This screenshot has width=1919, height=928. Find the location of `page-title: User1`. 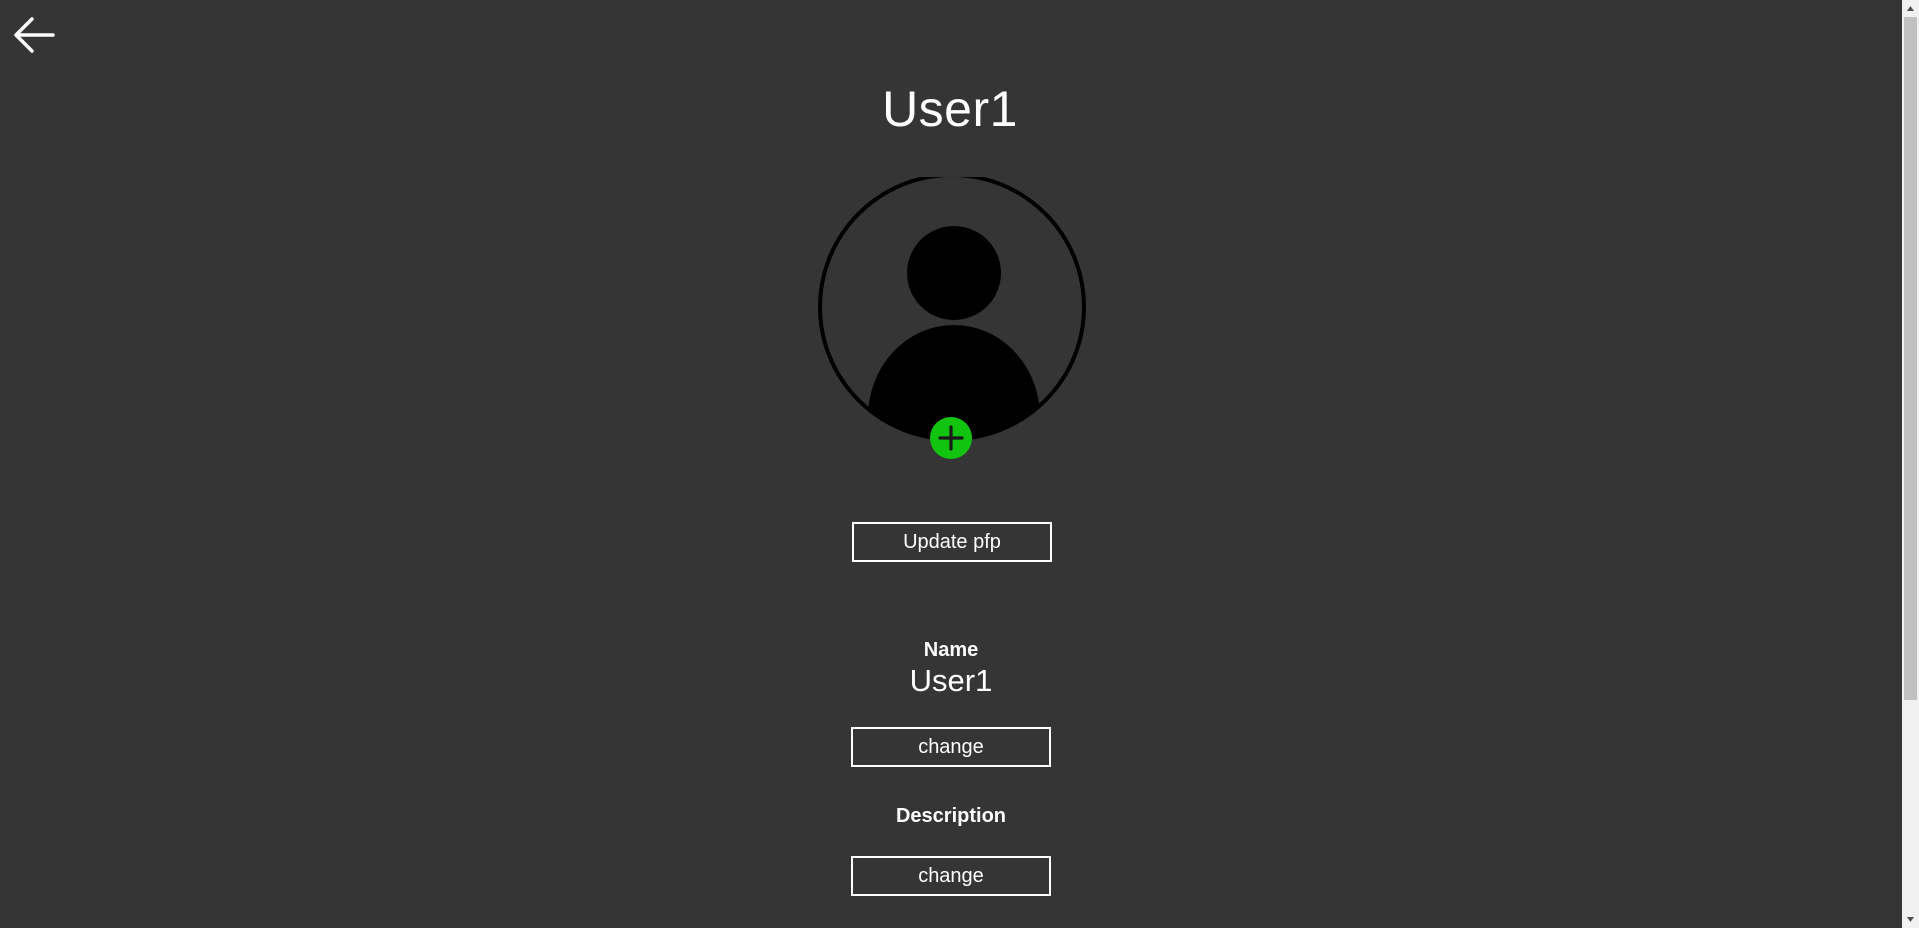

page-title: User1 is located at coordinates (950, 109).